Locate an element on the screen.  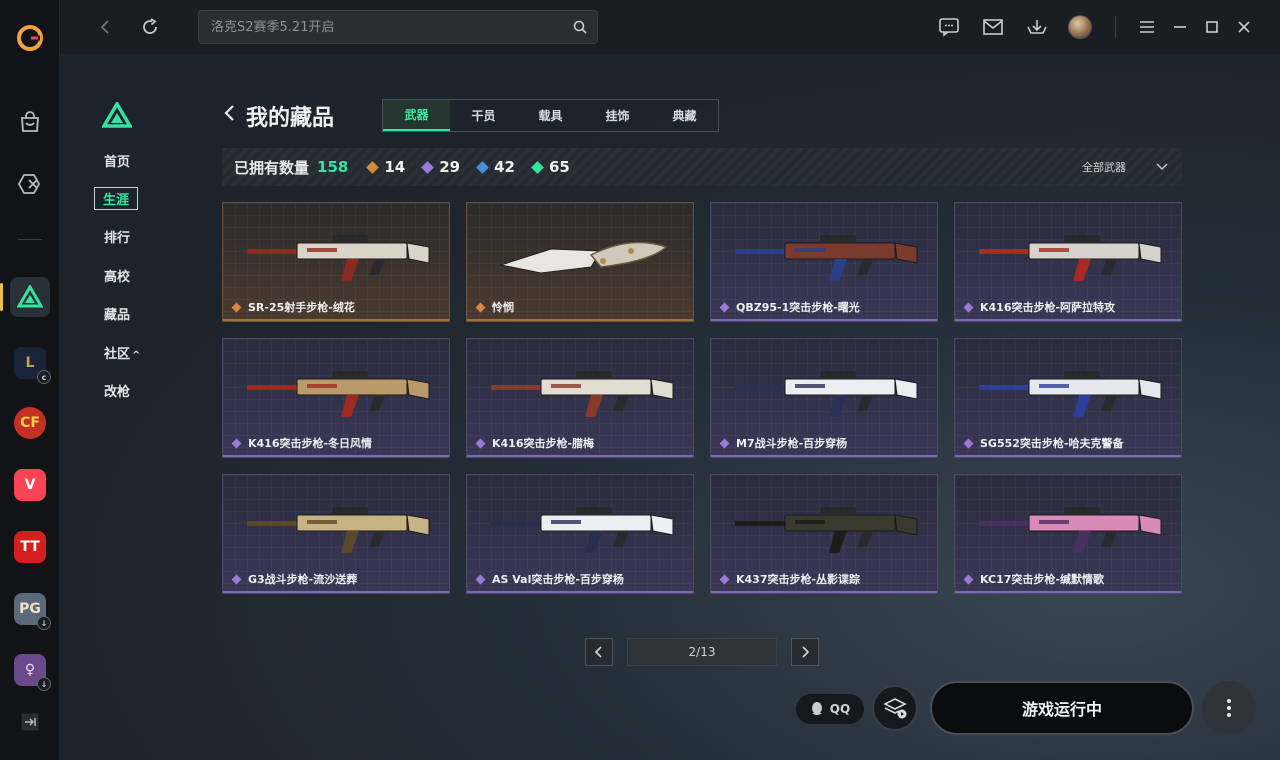
pagination: 2/13 is located at coordinates (702, 652).